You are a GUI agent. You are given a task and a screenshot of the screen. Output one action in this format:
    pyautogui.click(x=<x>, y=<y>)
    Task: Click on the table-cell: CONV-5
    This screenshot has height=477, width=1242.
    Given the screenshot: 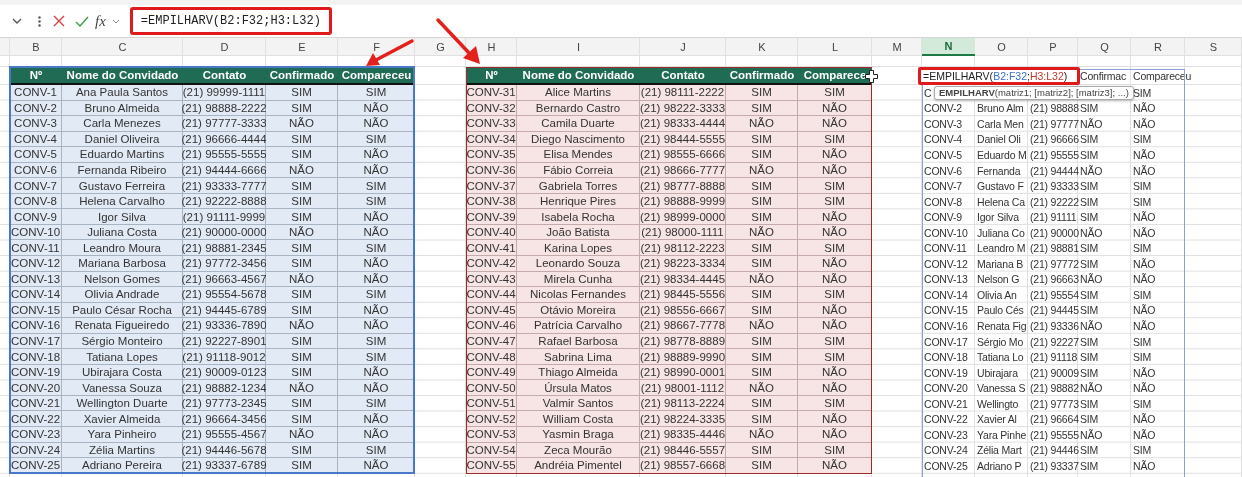 What is the action you would take?
    pyautogui.click(x=36, y=155)
    